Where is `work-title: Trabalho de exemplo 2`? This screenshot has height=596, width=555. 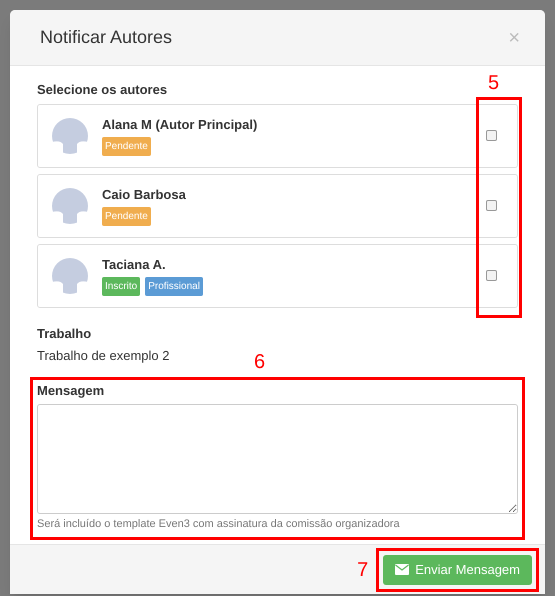
work-title: Trabalho de exemplo 2 is located at coordinates (103, 356).